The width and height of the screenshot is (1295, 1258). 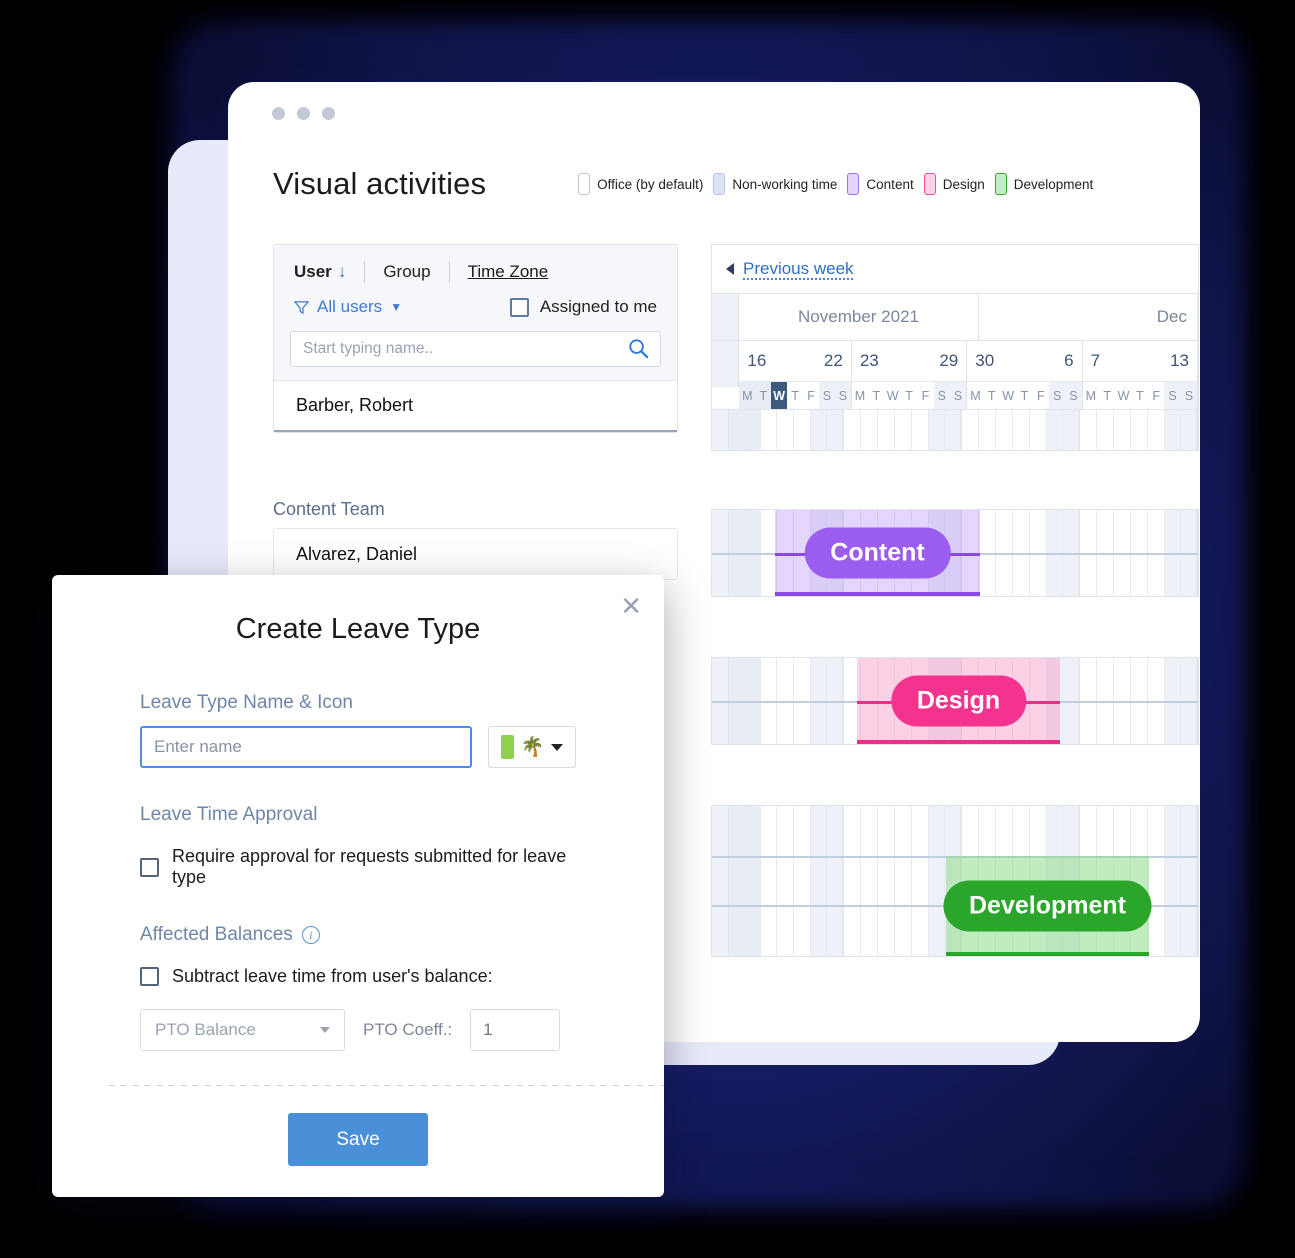 What do you see at coordinates (242, 1030) in the screenshot?
I see `balance-select: PTO Balance` at bounding box center [242, 1030].